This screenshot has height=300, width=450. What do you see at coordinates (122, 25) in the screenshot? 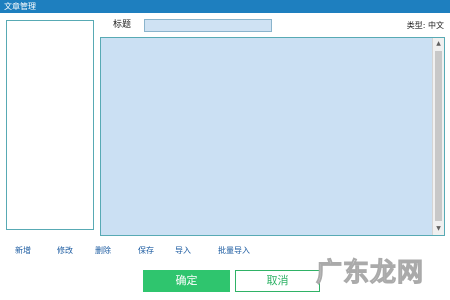
I see `title-label: 标题` at bounding box center [122, 25].